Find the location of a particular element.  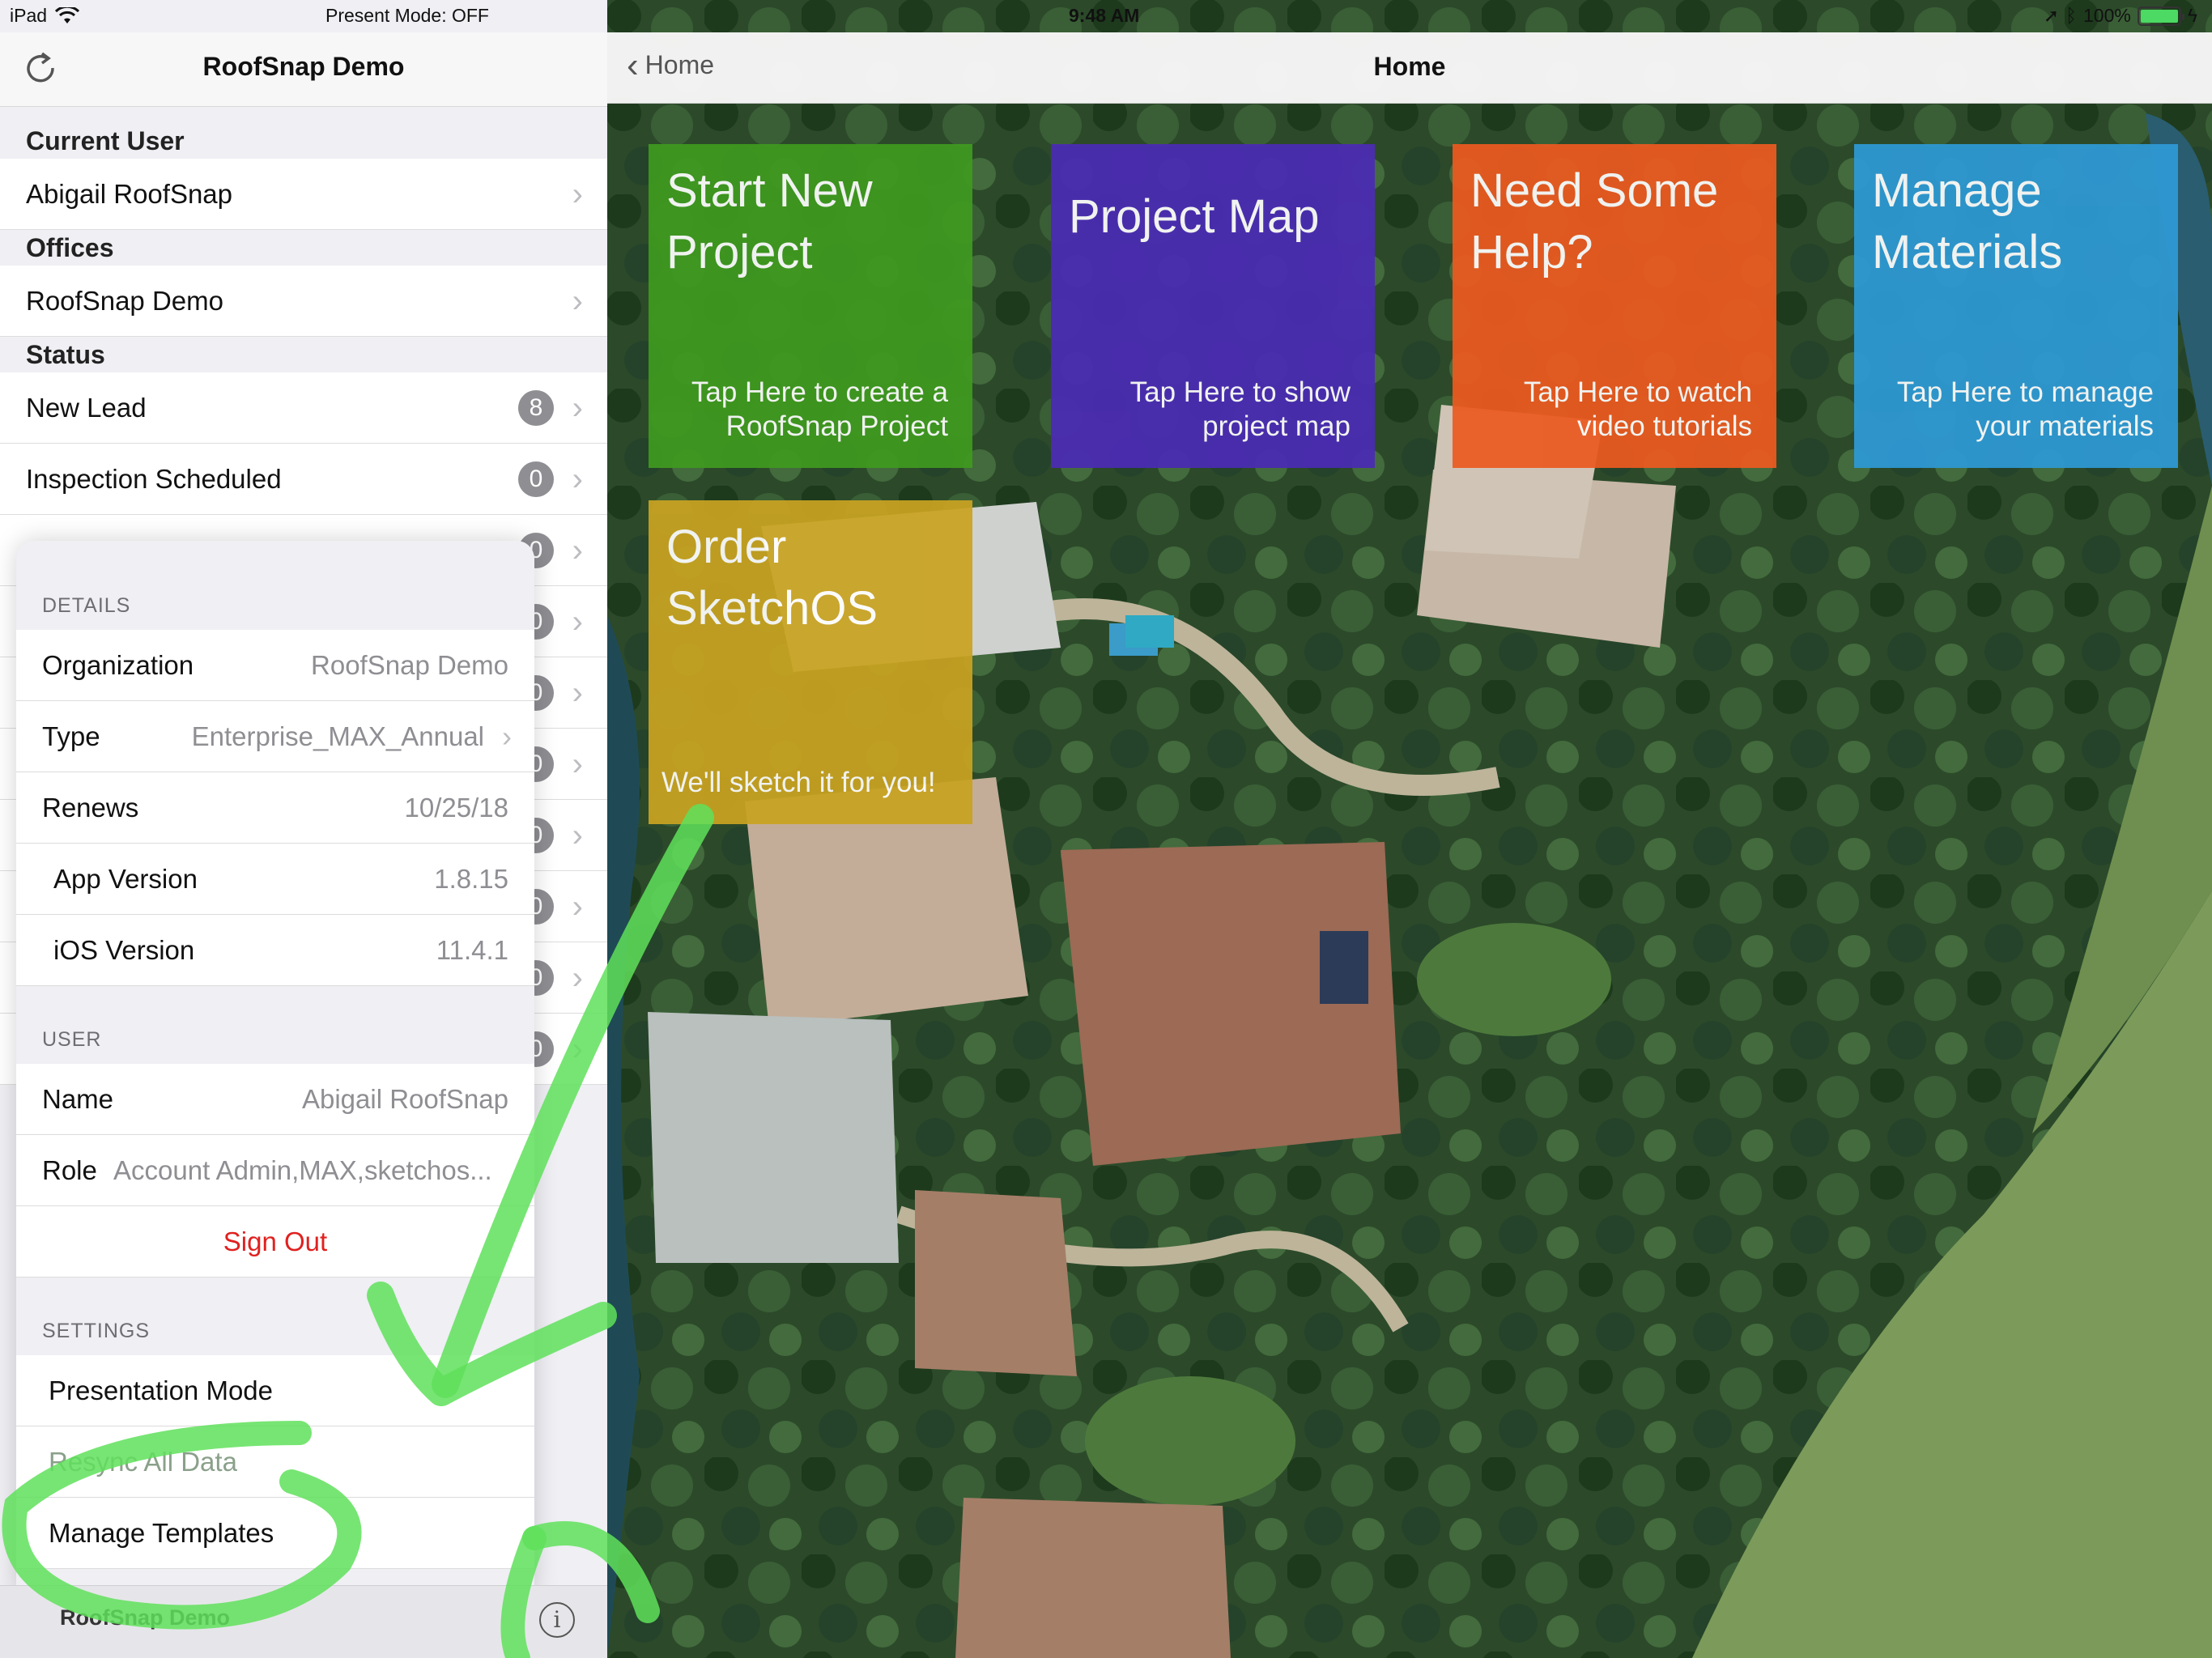

section-offices: Offices is located at coordinates (70, 247).